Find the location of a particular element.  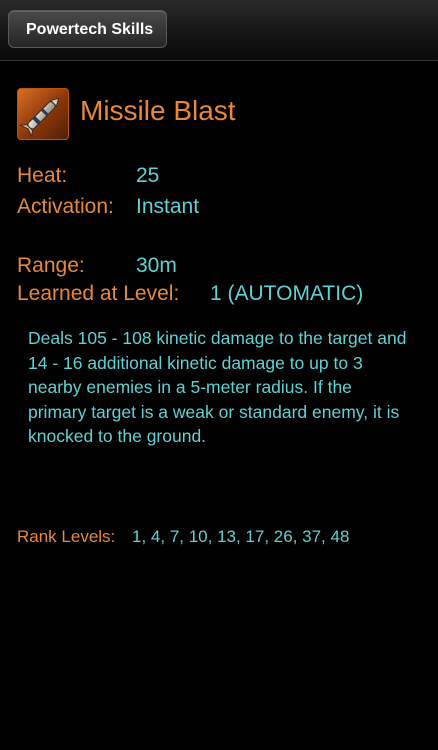

activation-row: Activation: Instant is located at coordinates (108, 207).